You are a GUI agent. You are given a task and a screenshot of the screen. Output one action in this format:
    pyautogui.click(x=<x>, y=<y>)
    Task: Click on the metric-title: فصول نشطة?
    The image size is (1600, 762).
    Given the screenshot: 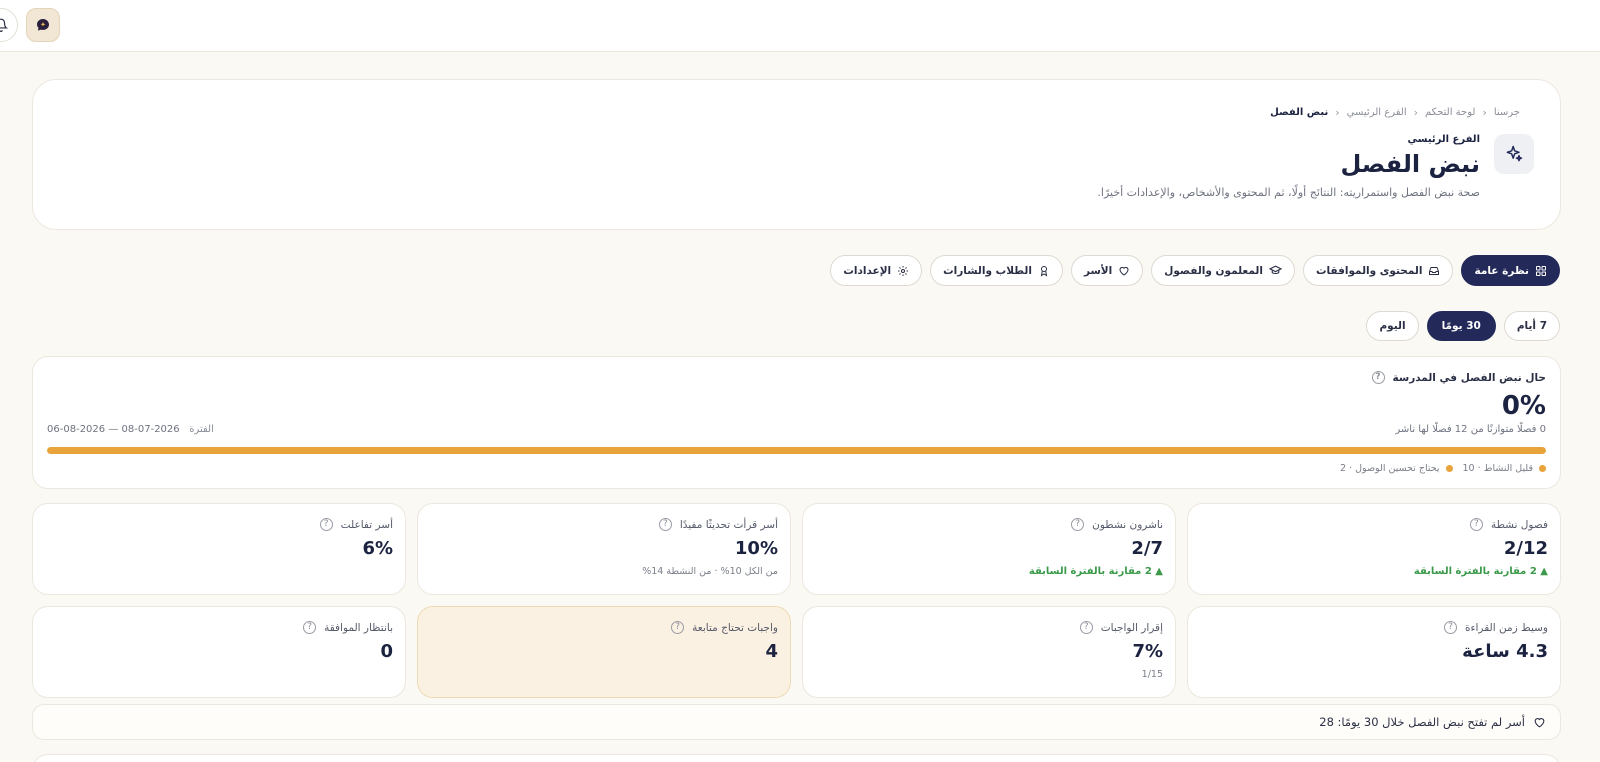 What is the action you would take?
    pyautogui.click(x=1508, y=524)
    